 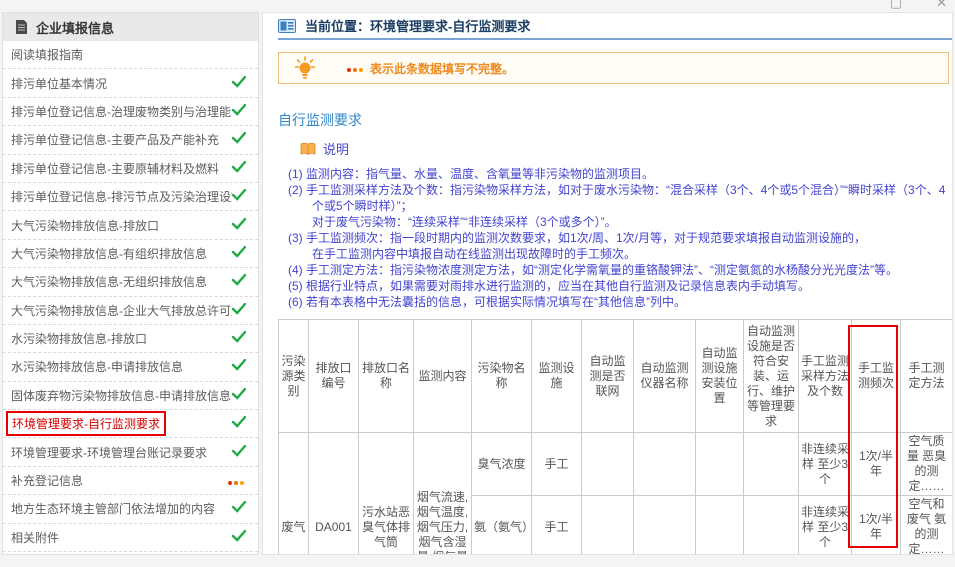 What do you see at coordinates (121, 310) in the screenshot?
I see `sidebar-item-label: 大气污染物排放信息-企业大气排放总许可量` at bounding box center [121, 310].